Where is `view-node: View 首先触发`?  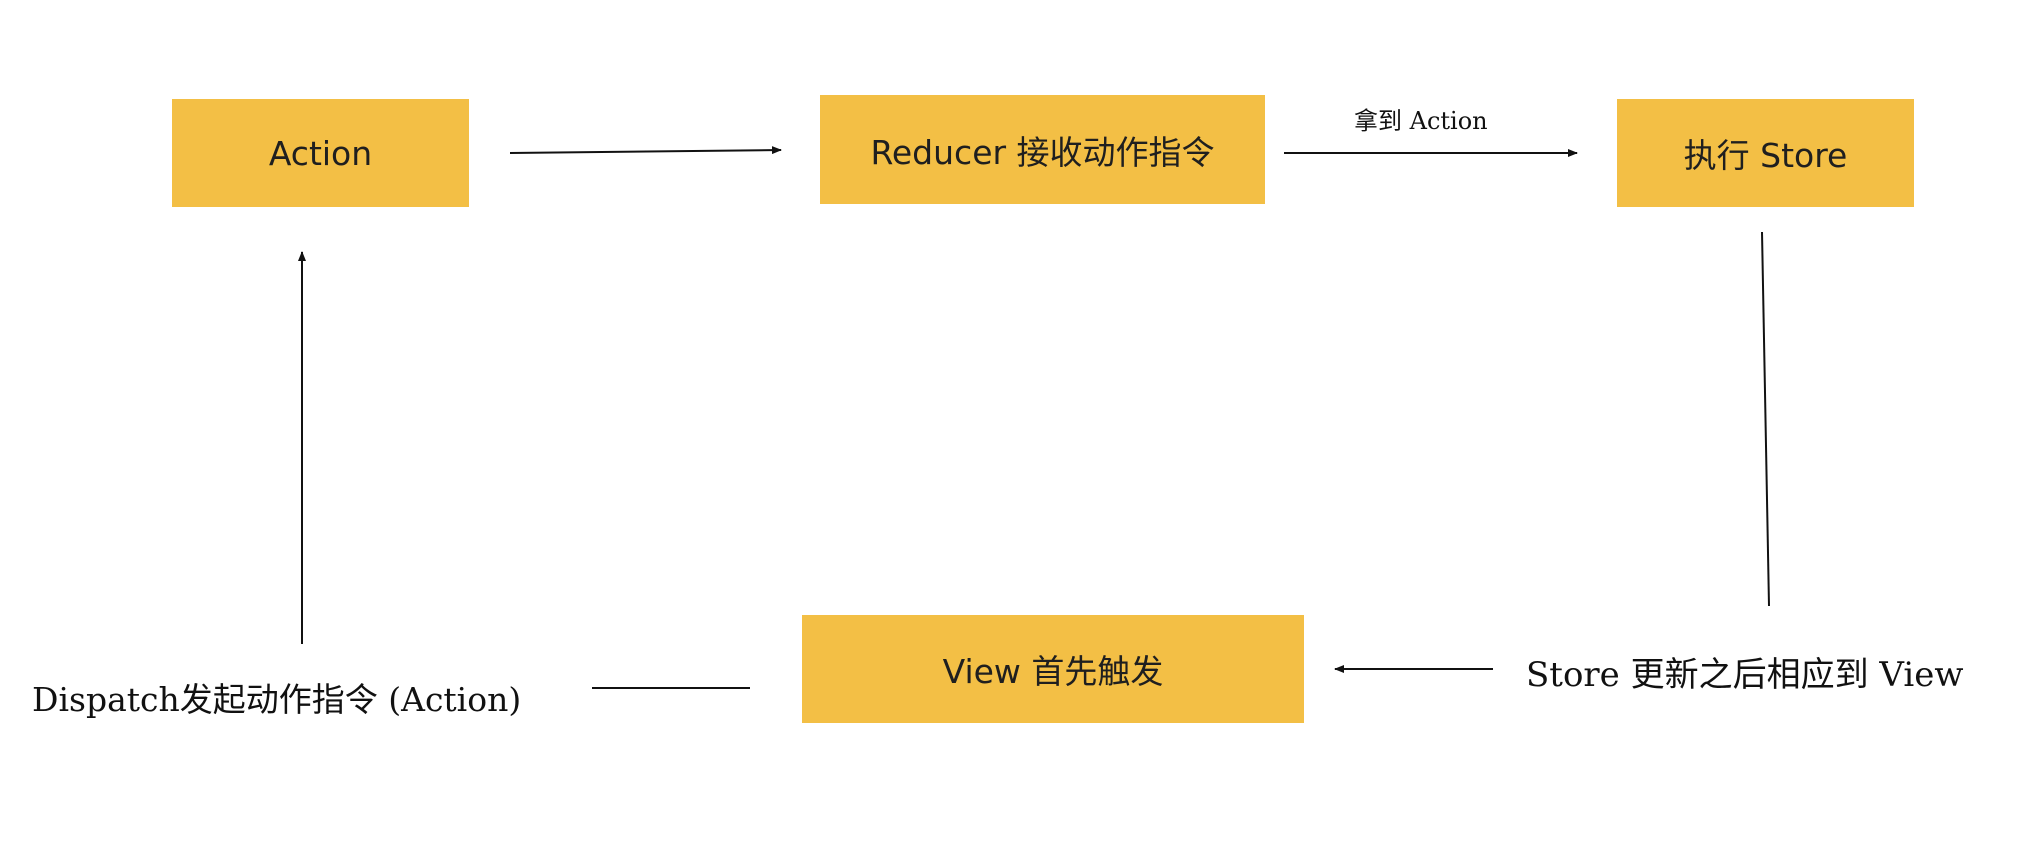
view-node: View 首先触发 is located at coordinates (1053, 669).